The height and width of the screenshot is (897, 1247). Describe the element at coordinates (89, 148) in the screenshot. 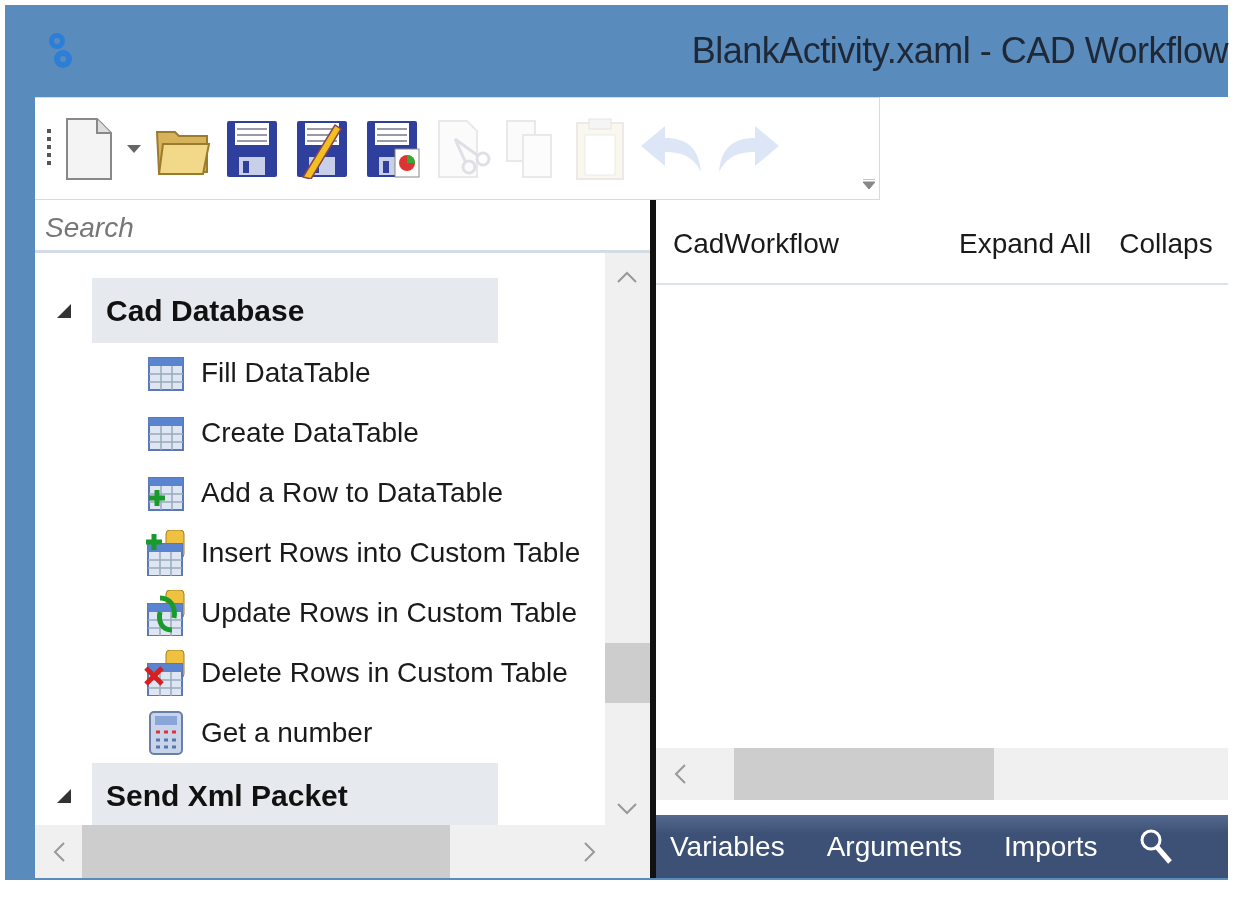

I see `document-icon` at that location.